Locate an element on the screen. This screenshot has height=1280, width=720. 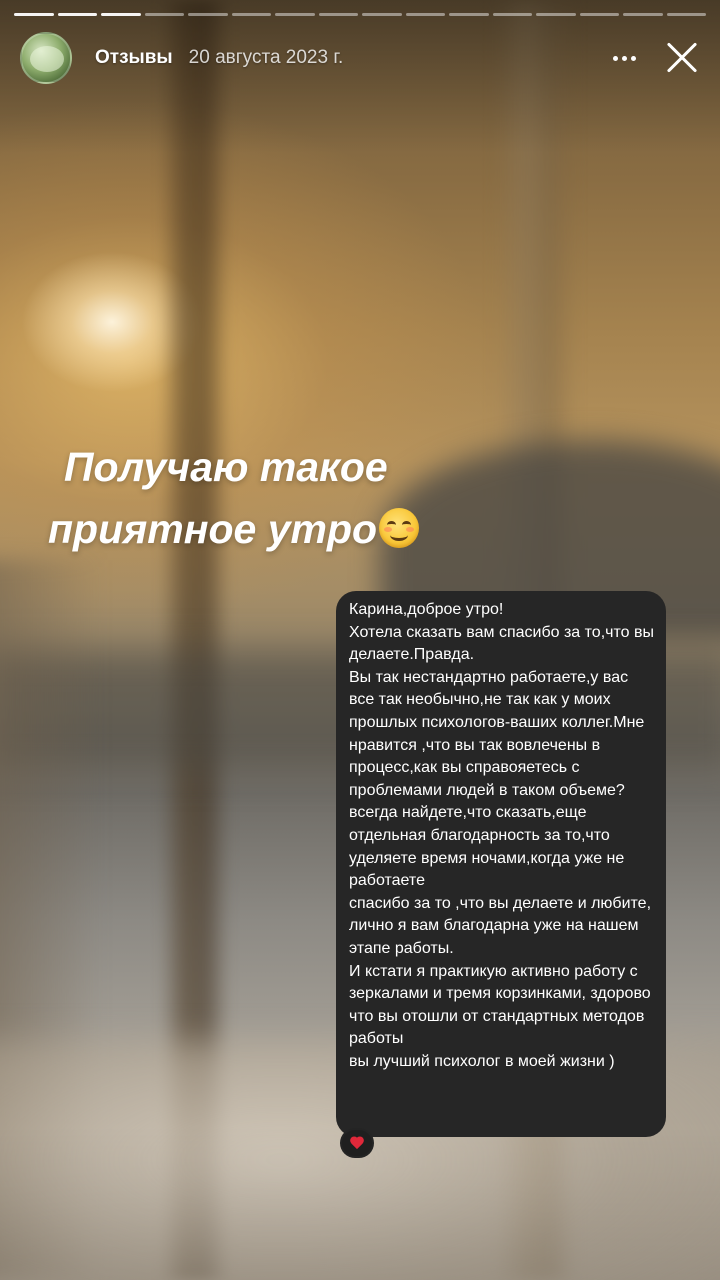
caption-line-2-wrapper: приятное утро is located at coordinates (308, 529).